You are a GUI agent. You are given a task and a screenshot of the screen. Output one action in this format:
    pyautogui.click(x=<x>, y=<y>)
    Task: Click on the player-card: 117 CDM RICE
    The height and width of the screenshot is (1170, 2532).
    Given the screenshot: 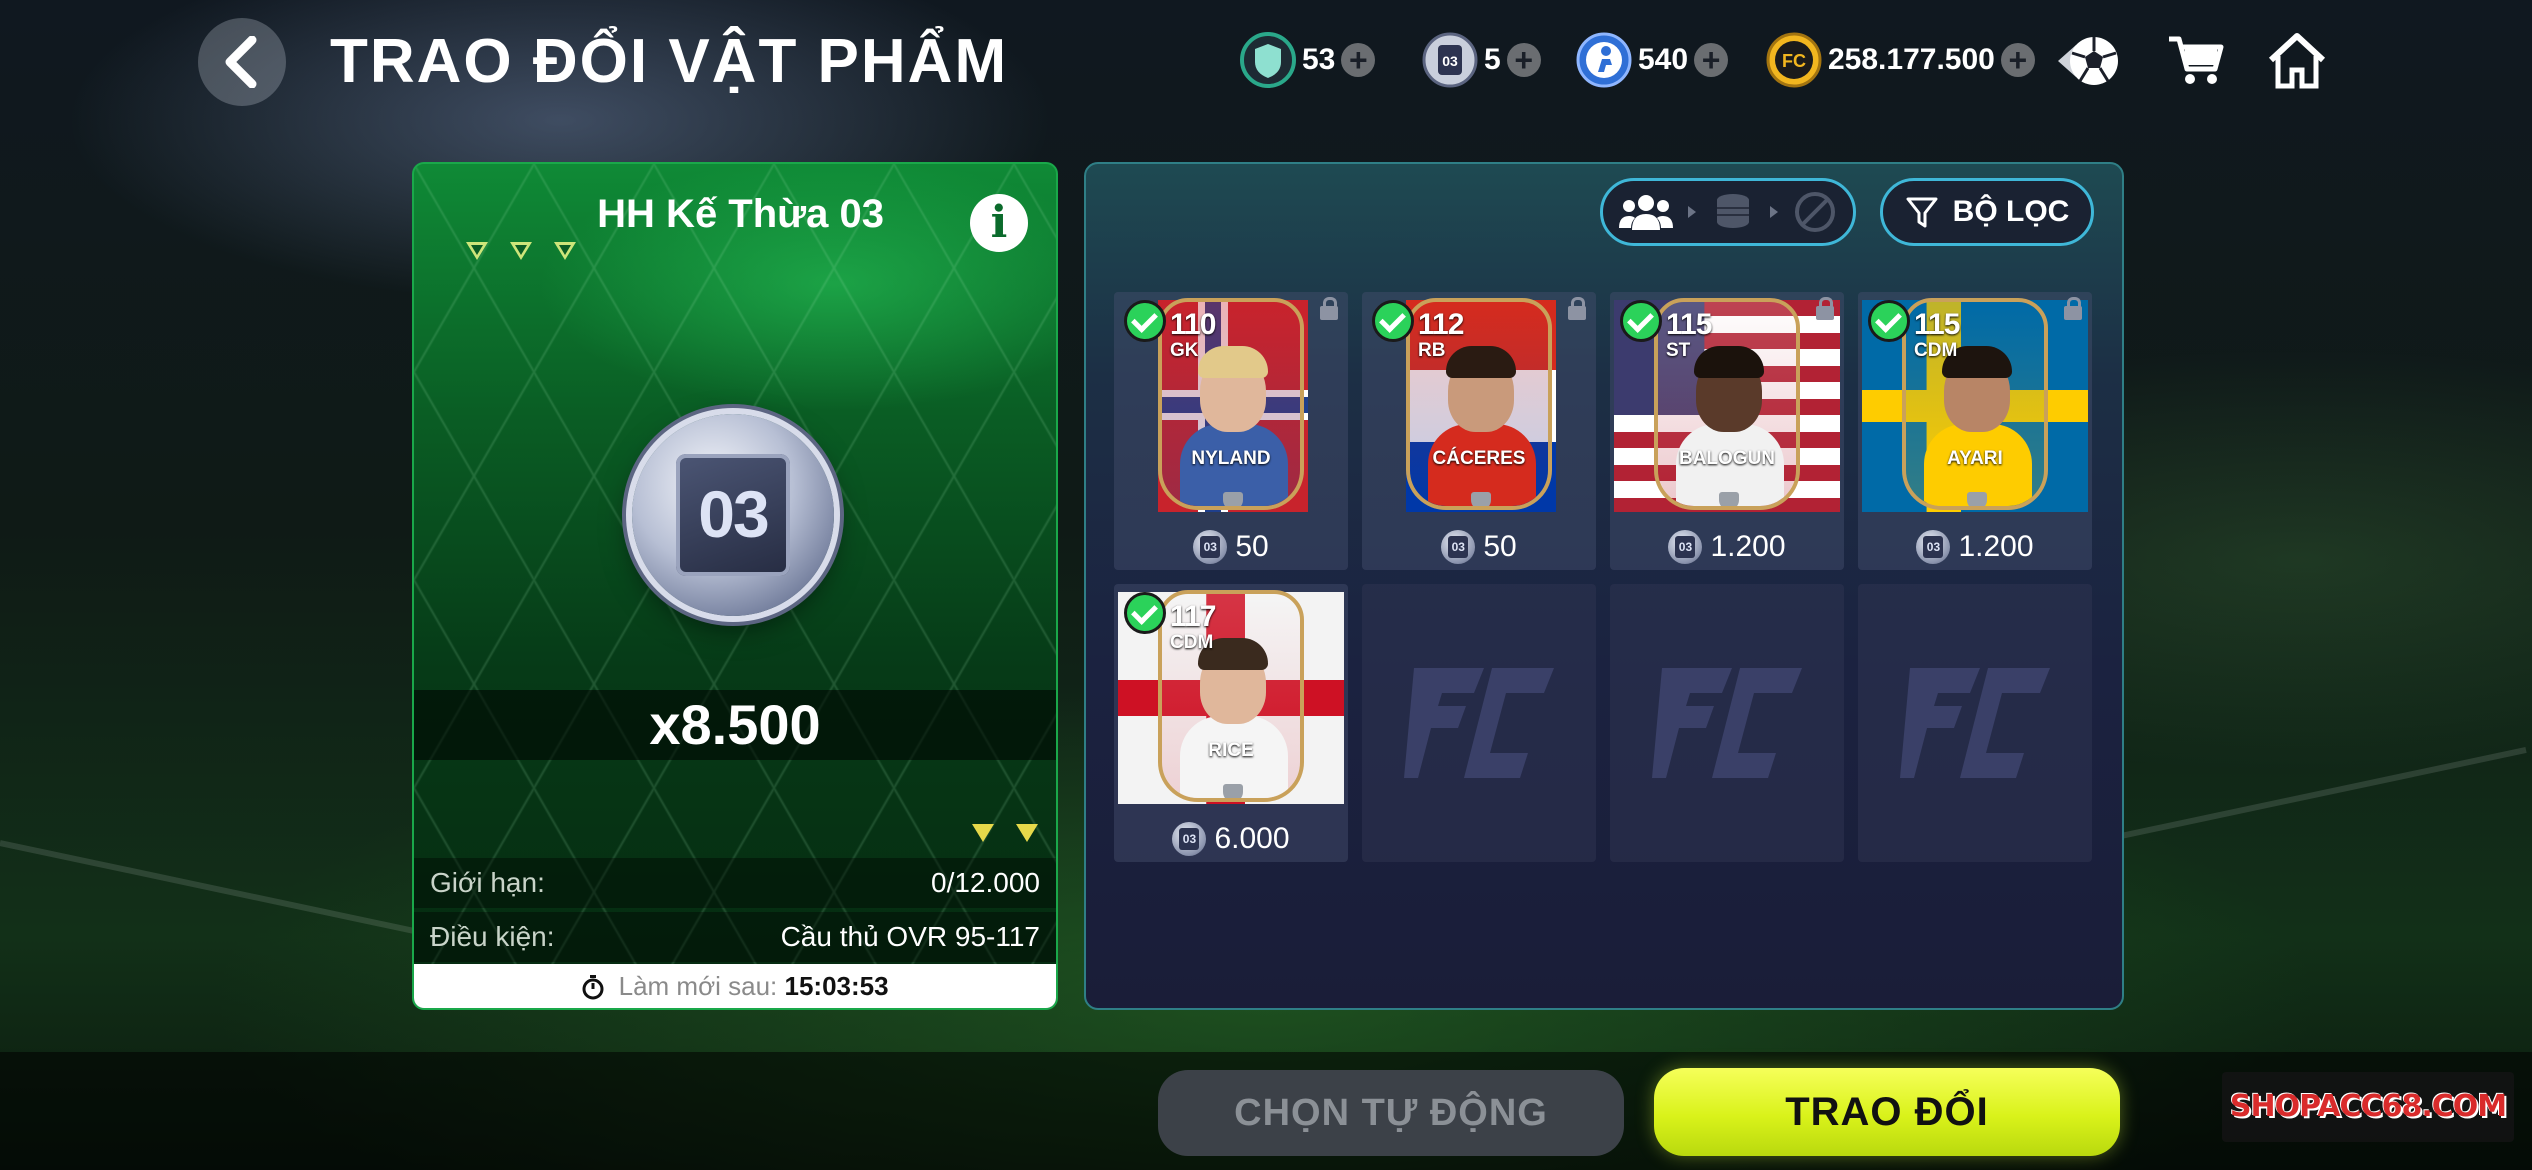 What is the action you would take?
    pyautogui.click(x=1231, y=696)
    